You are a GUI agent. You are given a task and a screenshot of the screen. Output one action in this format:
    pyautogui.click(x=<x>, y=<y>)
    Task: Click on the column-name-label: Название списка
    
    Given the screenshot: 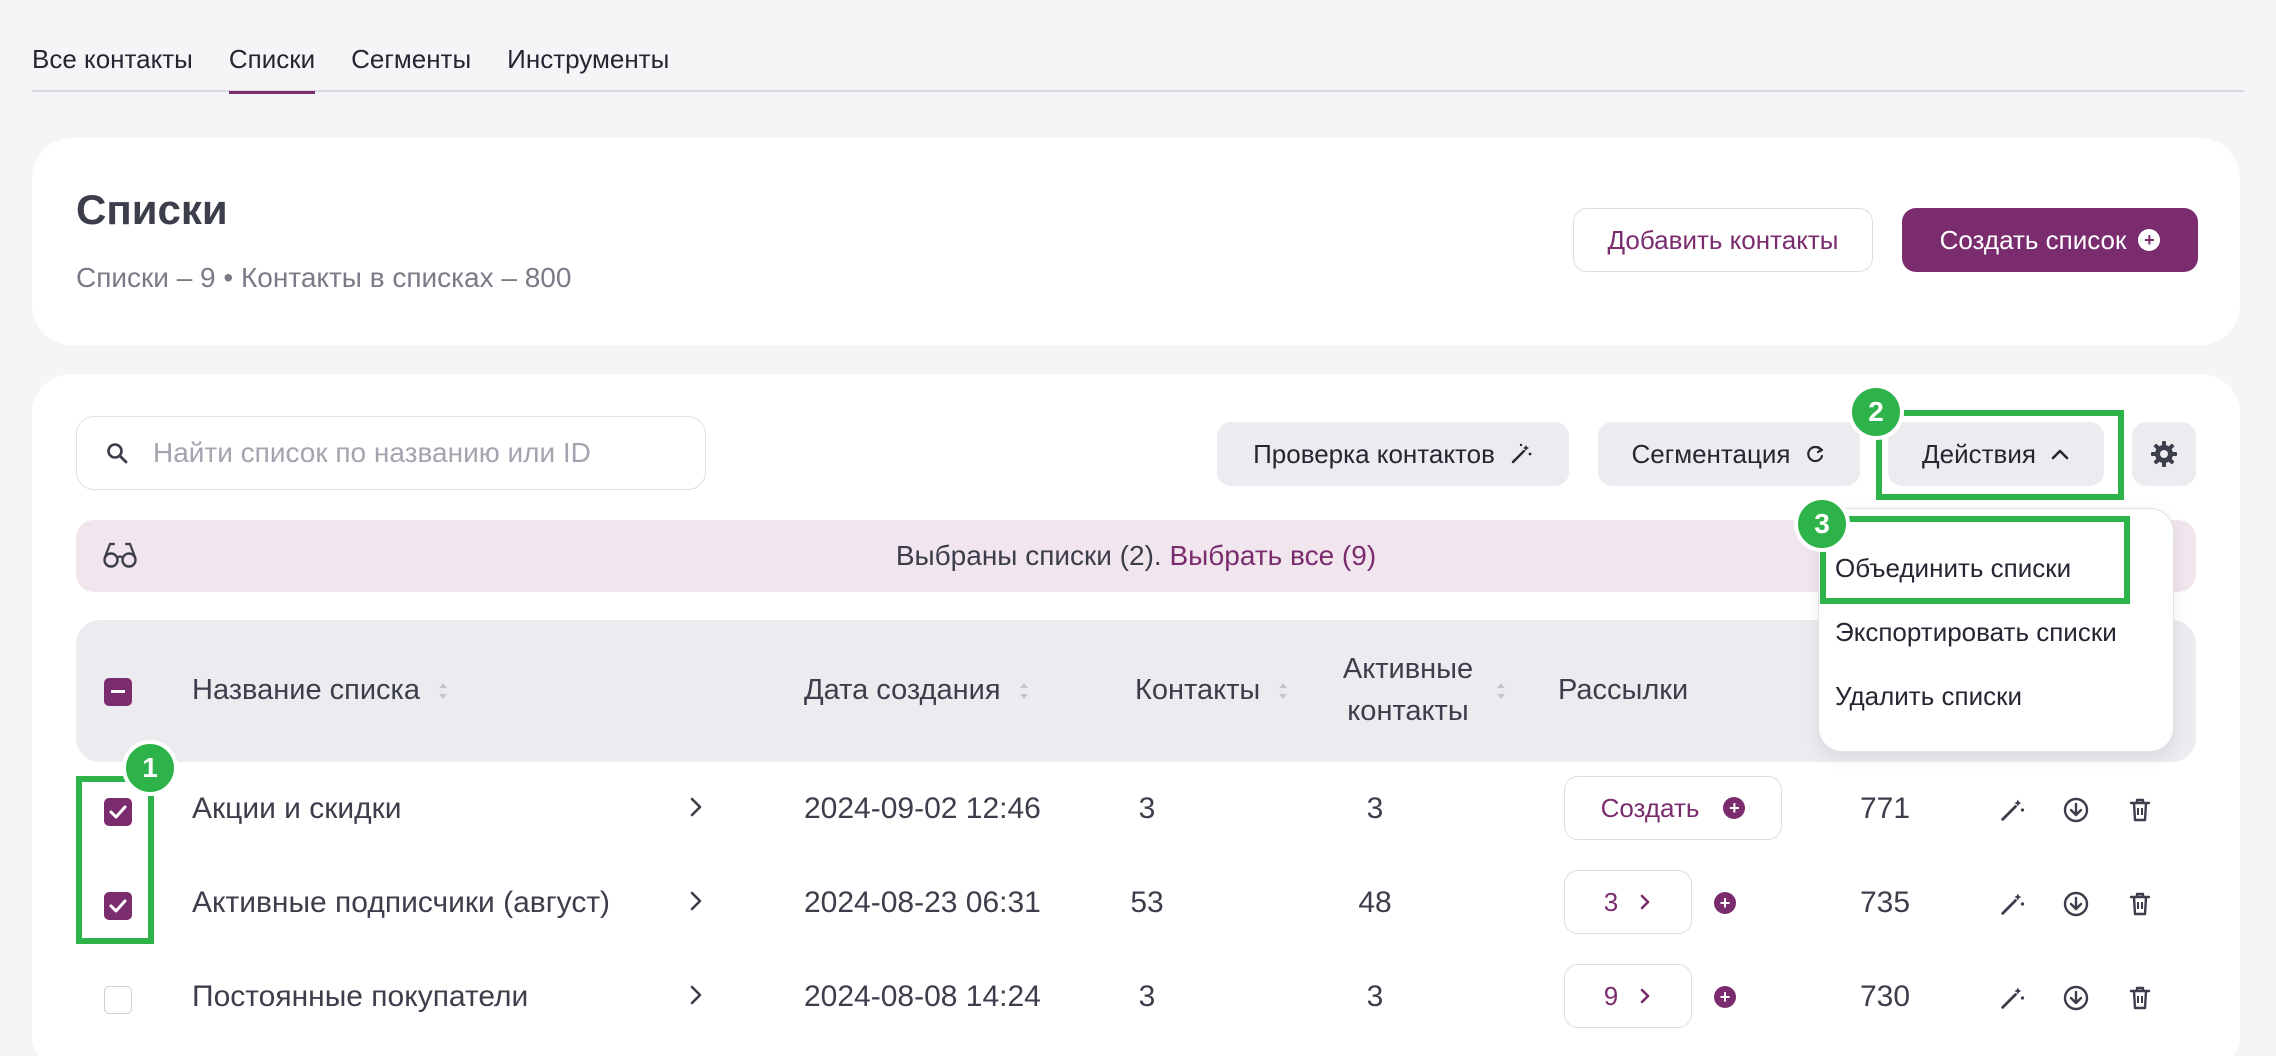 What is the action you would take?
    pyautogui.click(x=306, y=690)
    